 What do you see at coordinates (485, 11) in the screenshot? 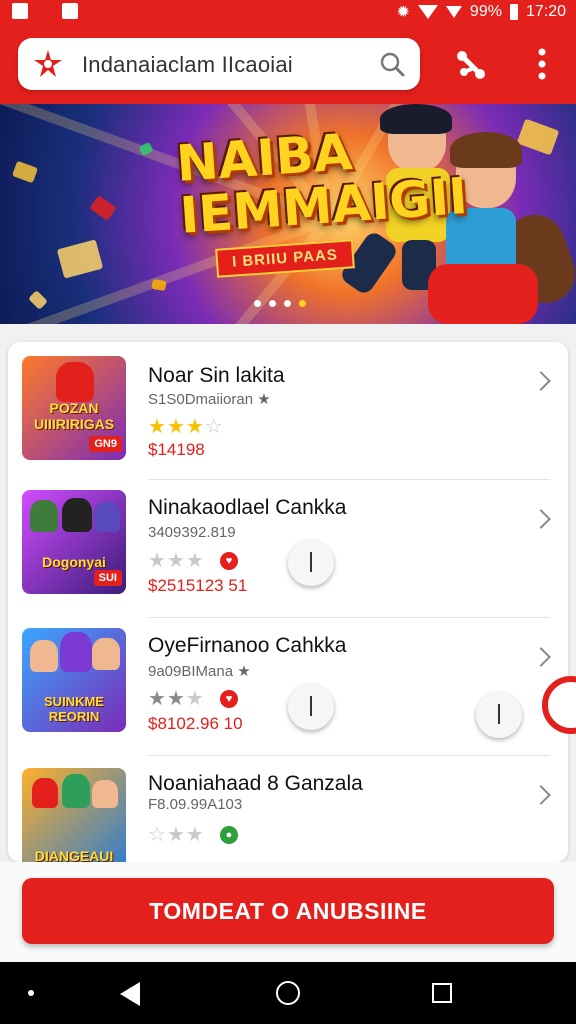
I see `battery-level: 99%` at bounding box center [485, 11].